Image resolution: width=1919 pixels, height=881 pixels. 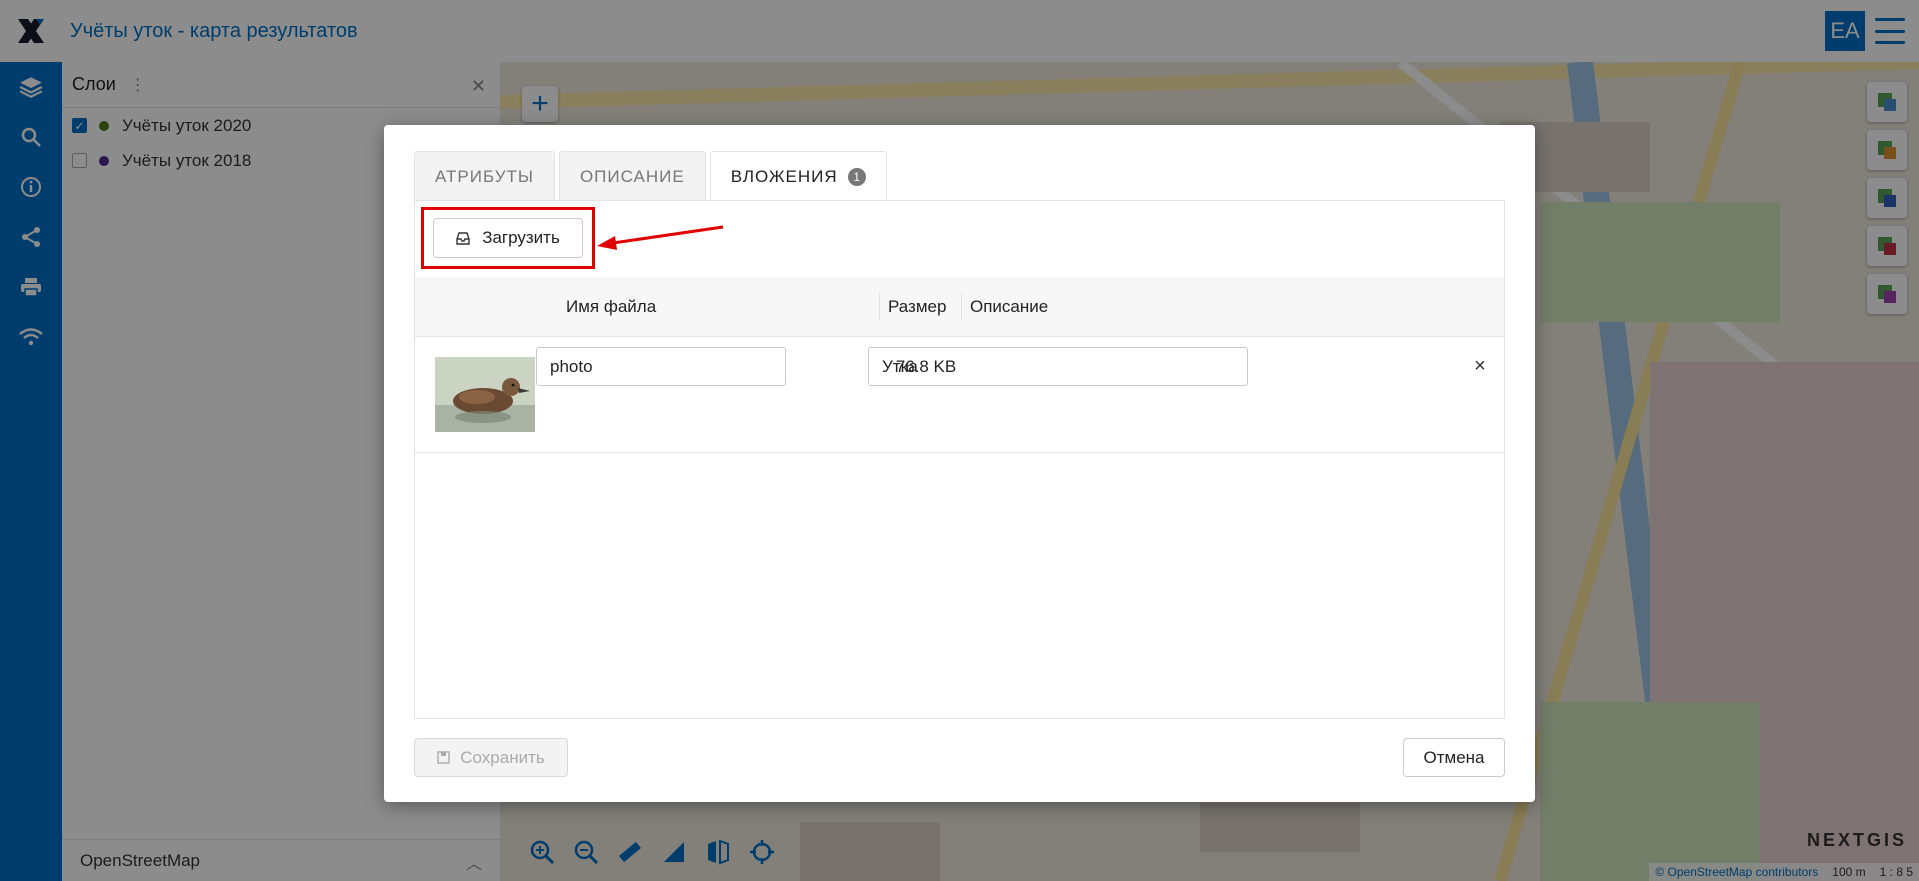 I want to click on upload-button: Загрузить, so click(x=508, y=238).